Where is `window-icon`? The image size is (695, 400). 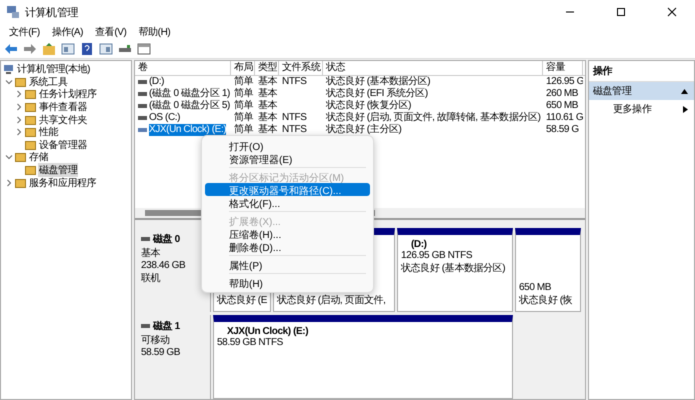 window-icon is located at coordinates (144, 49).